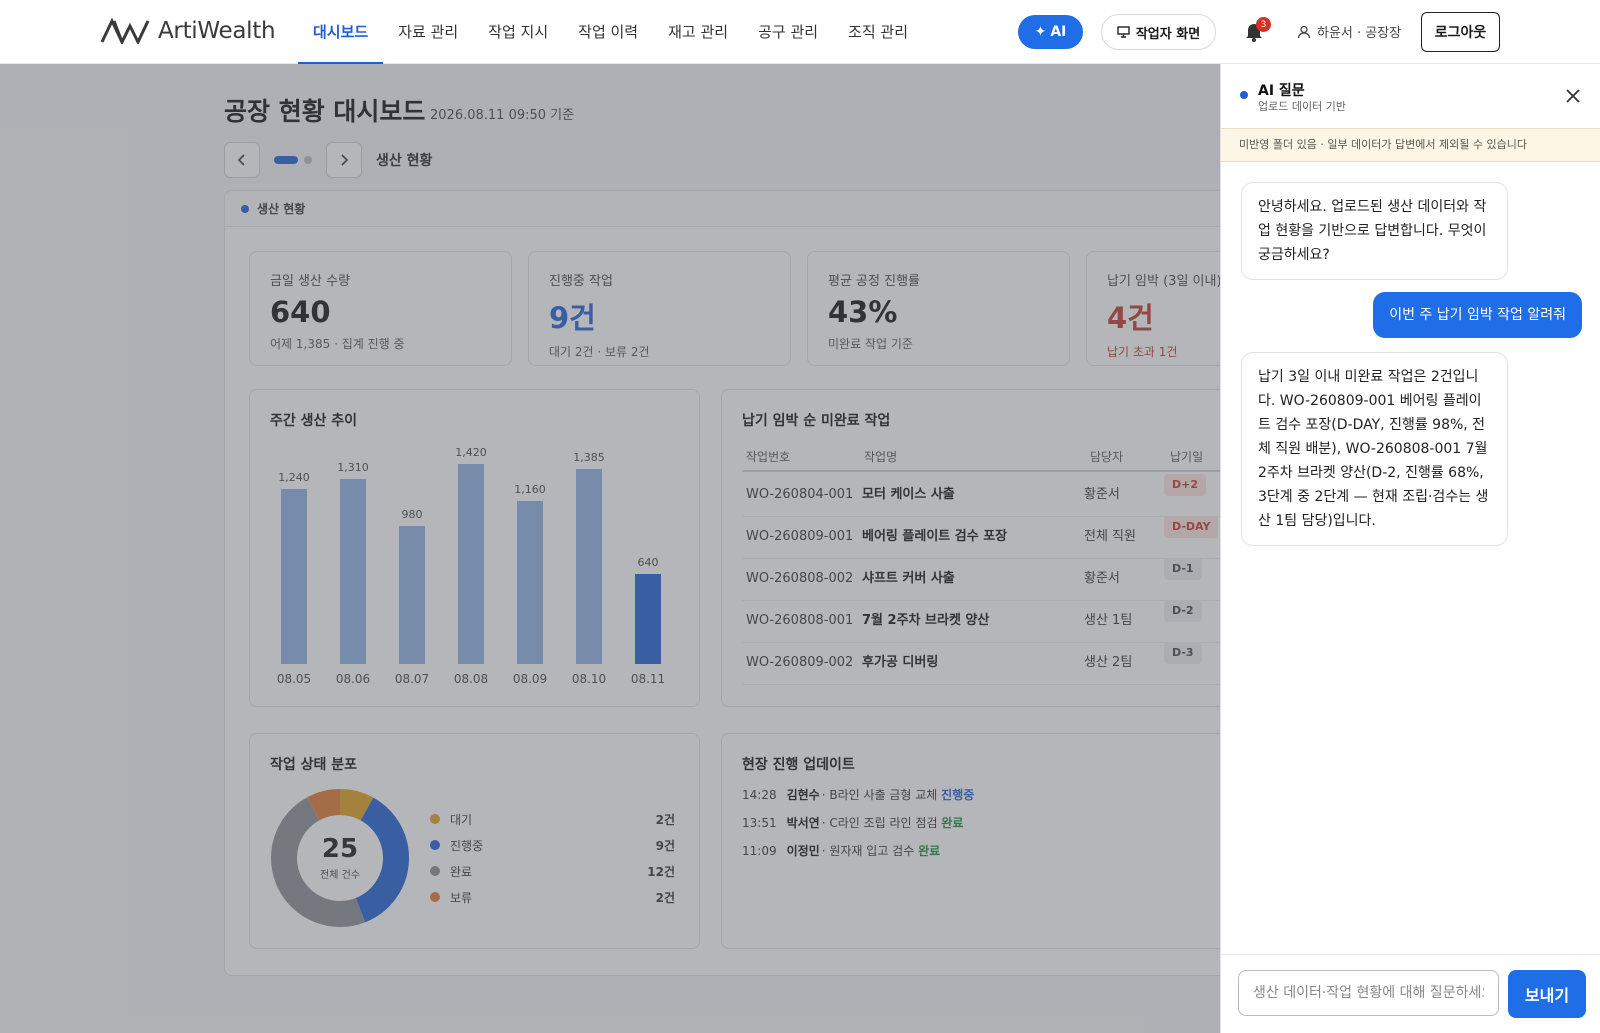 This screenshot has width=1600, height=1033. What do you see at coordinates (217, 31) in the screenshot?
I see `brand-name: ArtiWealth` at bounding box center [217, 31].